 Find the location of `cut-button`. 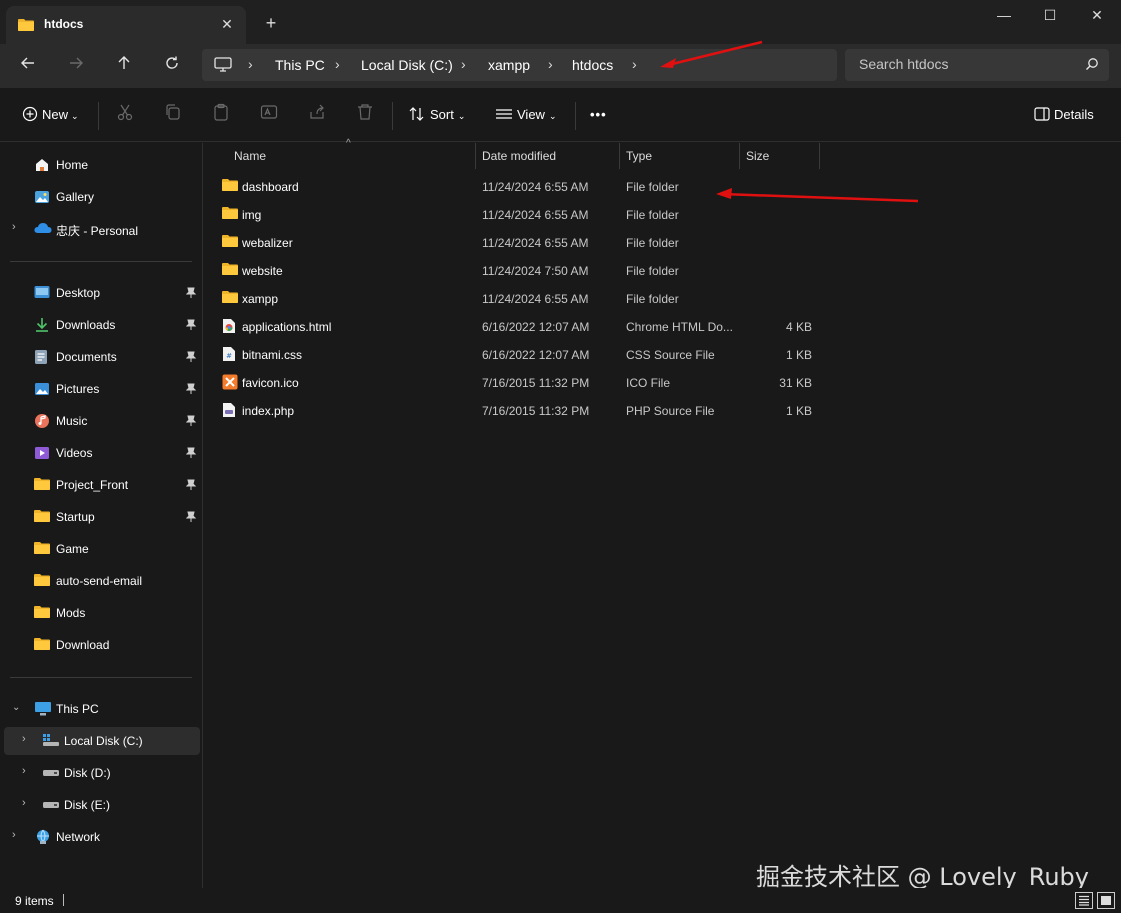

cut-button is located at coordinates (128, 115).